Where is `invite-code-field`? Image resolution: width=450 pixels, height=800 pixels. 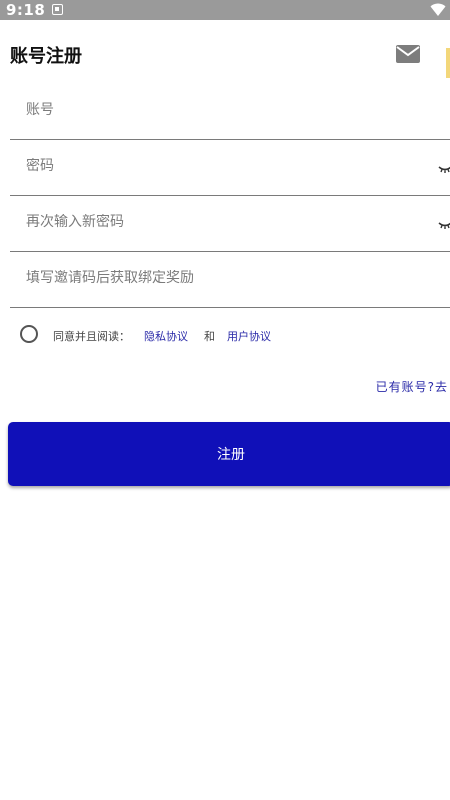 invite-code-field is located at coordinates (230, 280).